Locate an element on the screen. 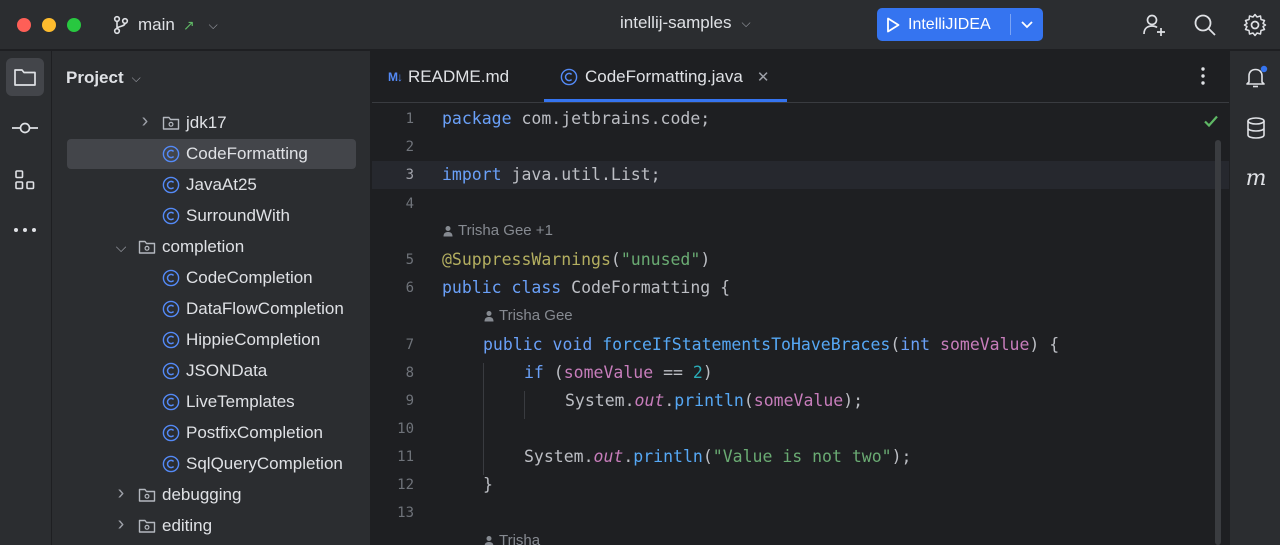 This screenshot has width=1280, height=545. tree-class-item: SurroundWith is located at coordinates (211, 216).